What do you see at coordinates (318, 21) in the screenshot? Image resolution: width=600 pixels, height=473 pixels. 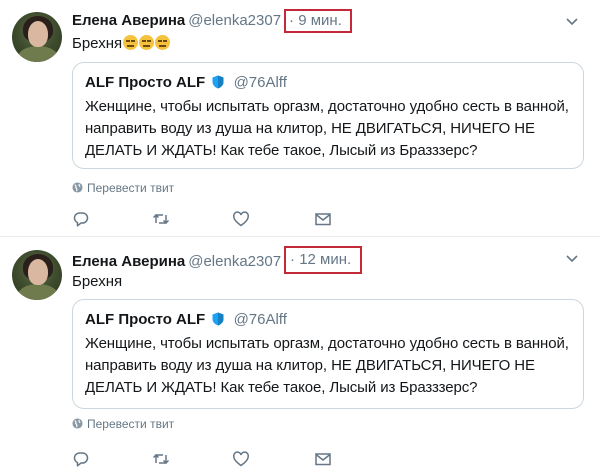 I see `timestamp: · 9 мин.` at bounding box center [318, 21].